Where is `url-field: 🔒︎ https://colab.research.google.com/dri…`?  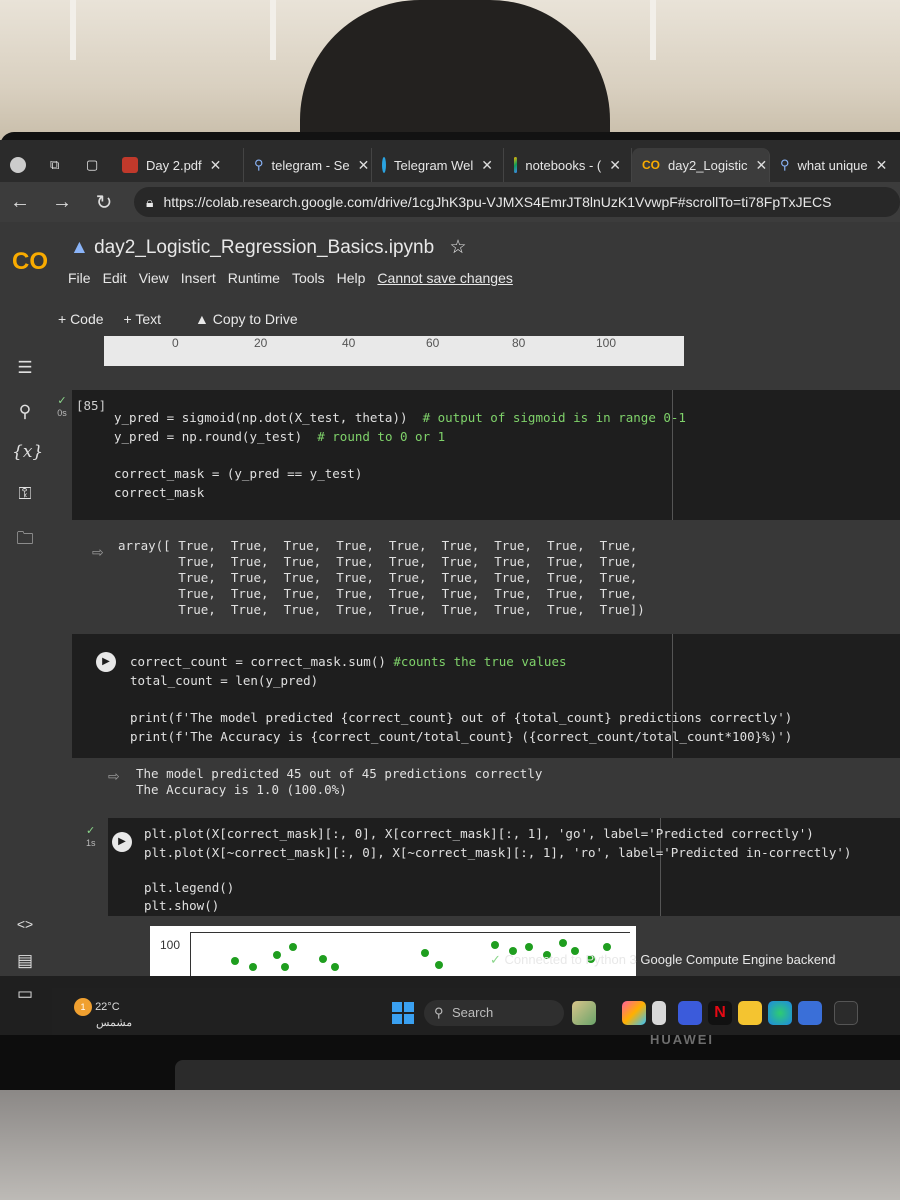
url-field: 🔒︎ https://colab.research.google.com/dri… is located at coordinates (517, 202).